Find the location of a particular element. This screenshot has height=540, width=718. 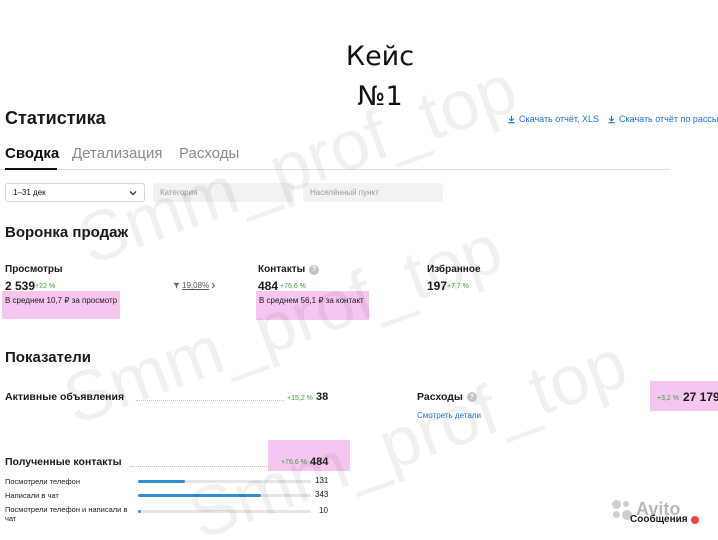

phone-views-value: 131 is located at coordinates (322, 480).